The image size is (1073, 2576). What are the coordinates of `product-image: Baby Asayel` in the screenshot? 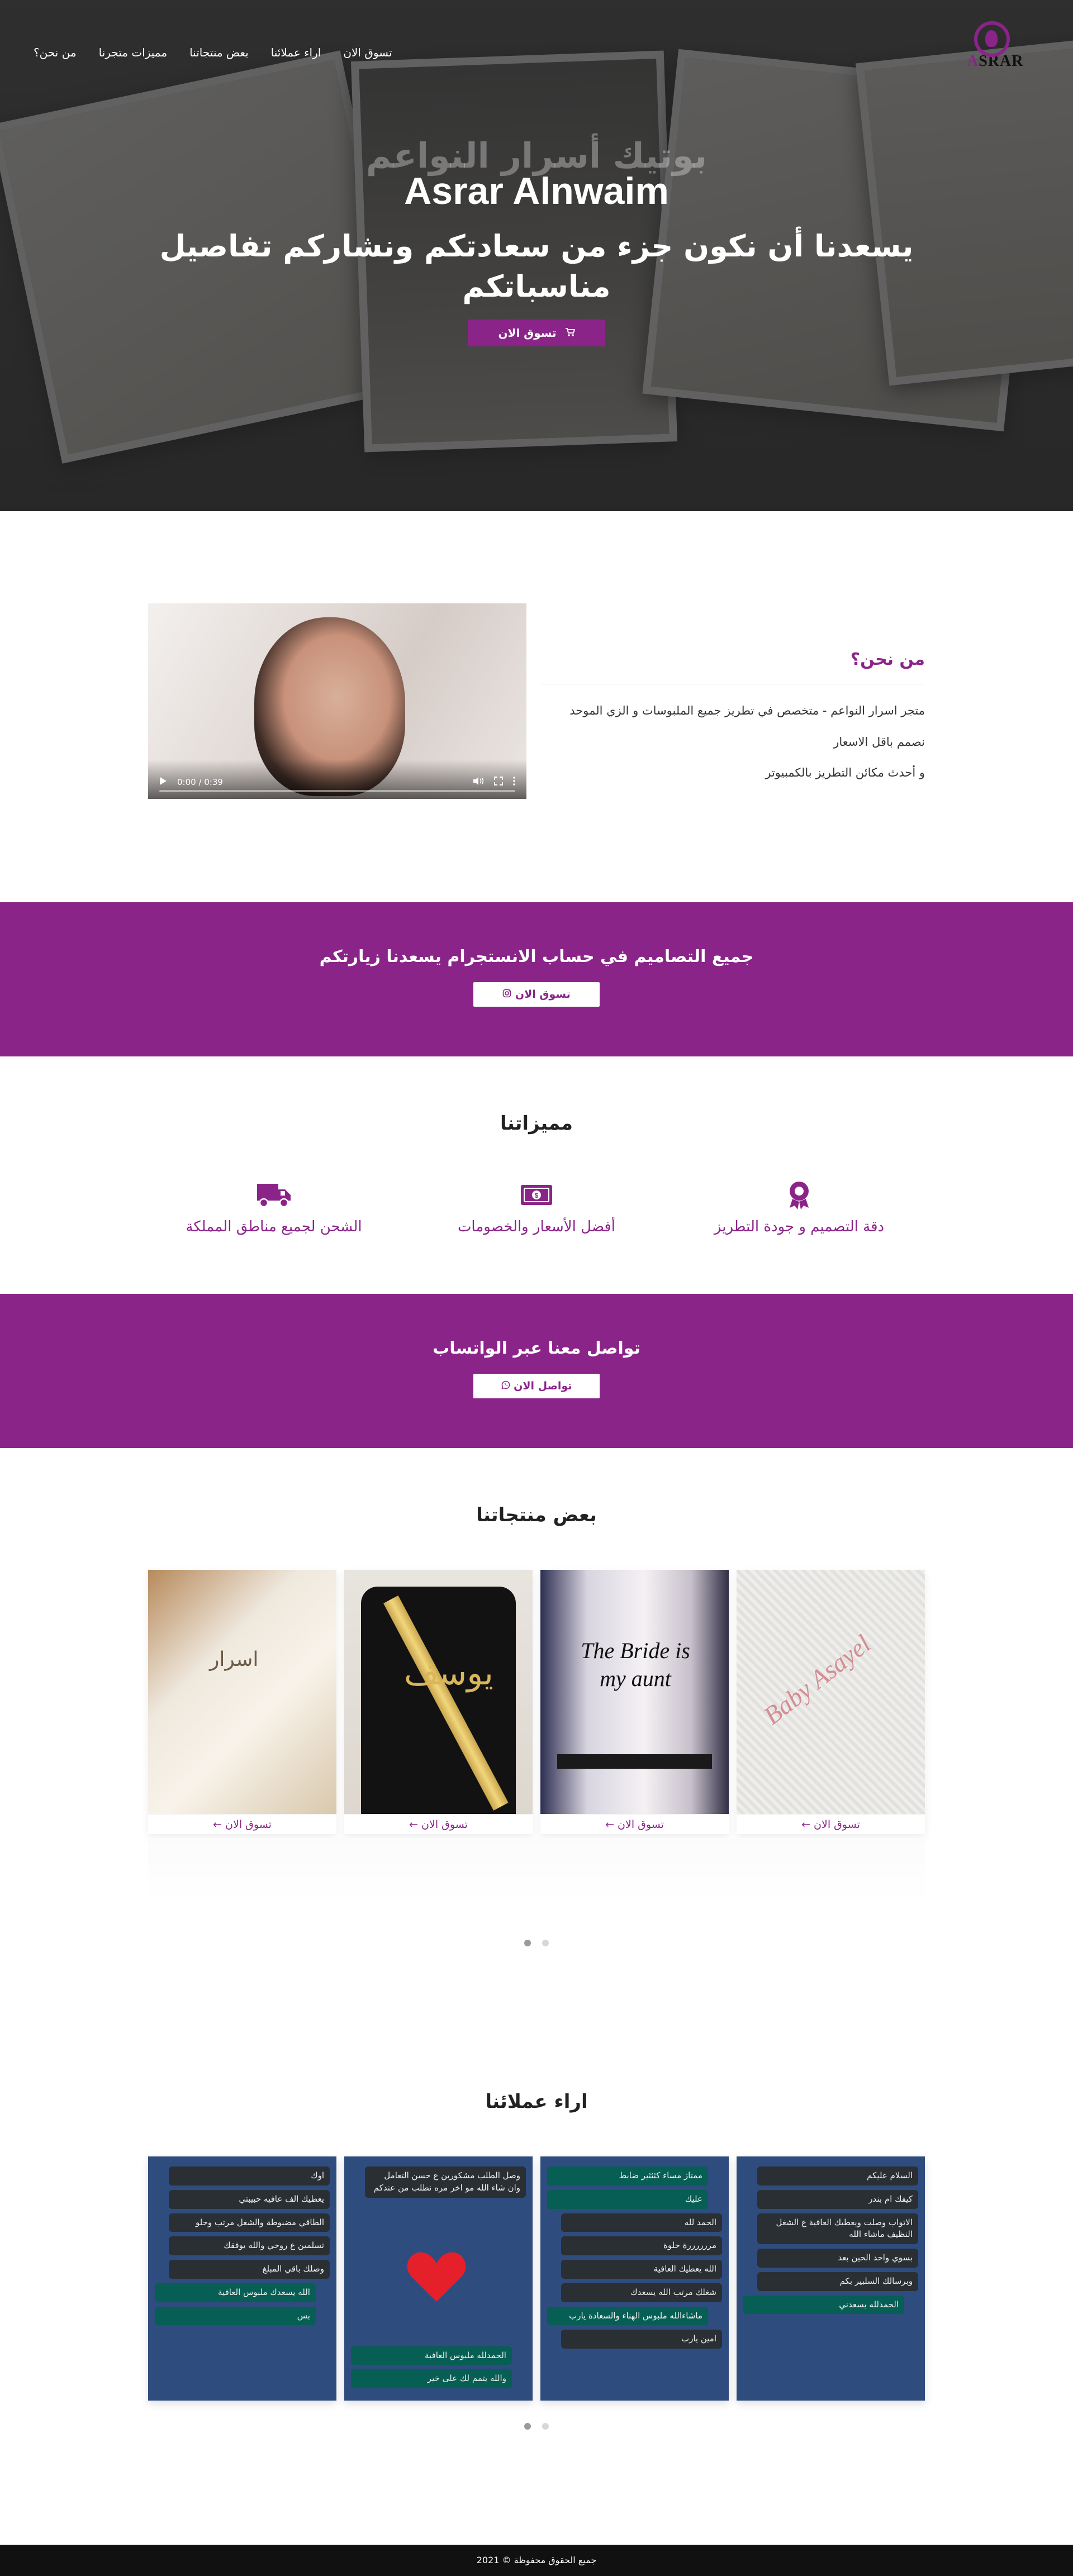 It's located at (831, 1692).